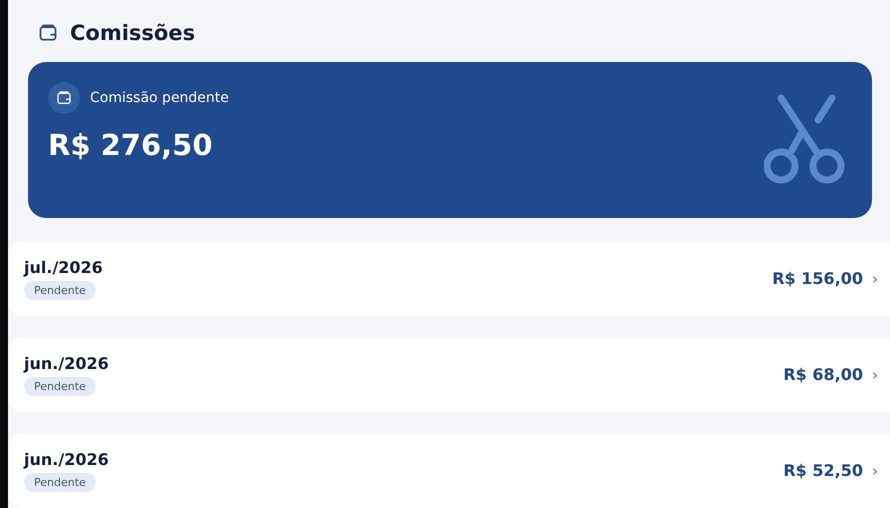 The width and height of the screenshot is (890, 508). Describe the element at coordinates (48, 32) in the screenshot. I see `wallet-icon` at that location.